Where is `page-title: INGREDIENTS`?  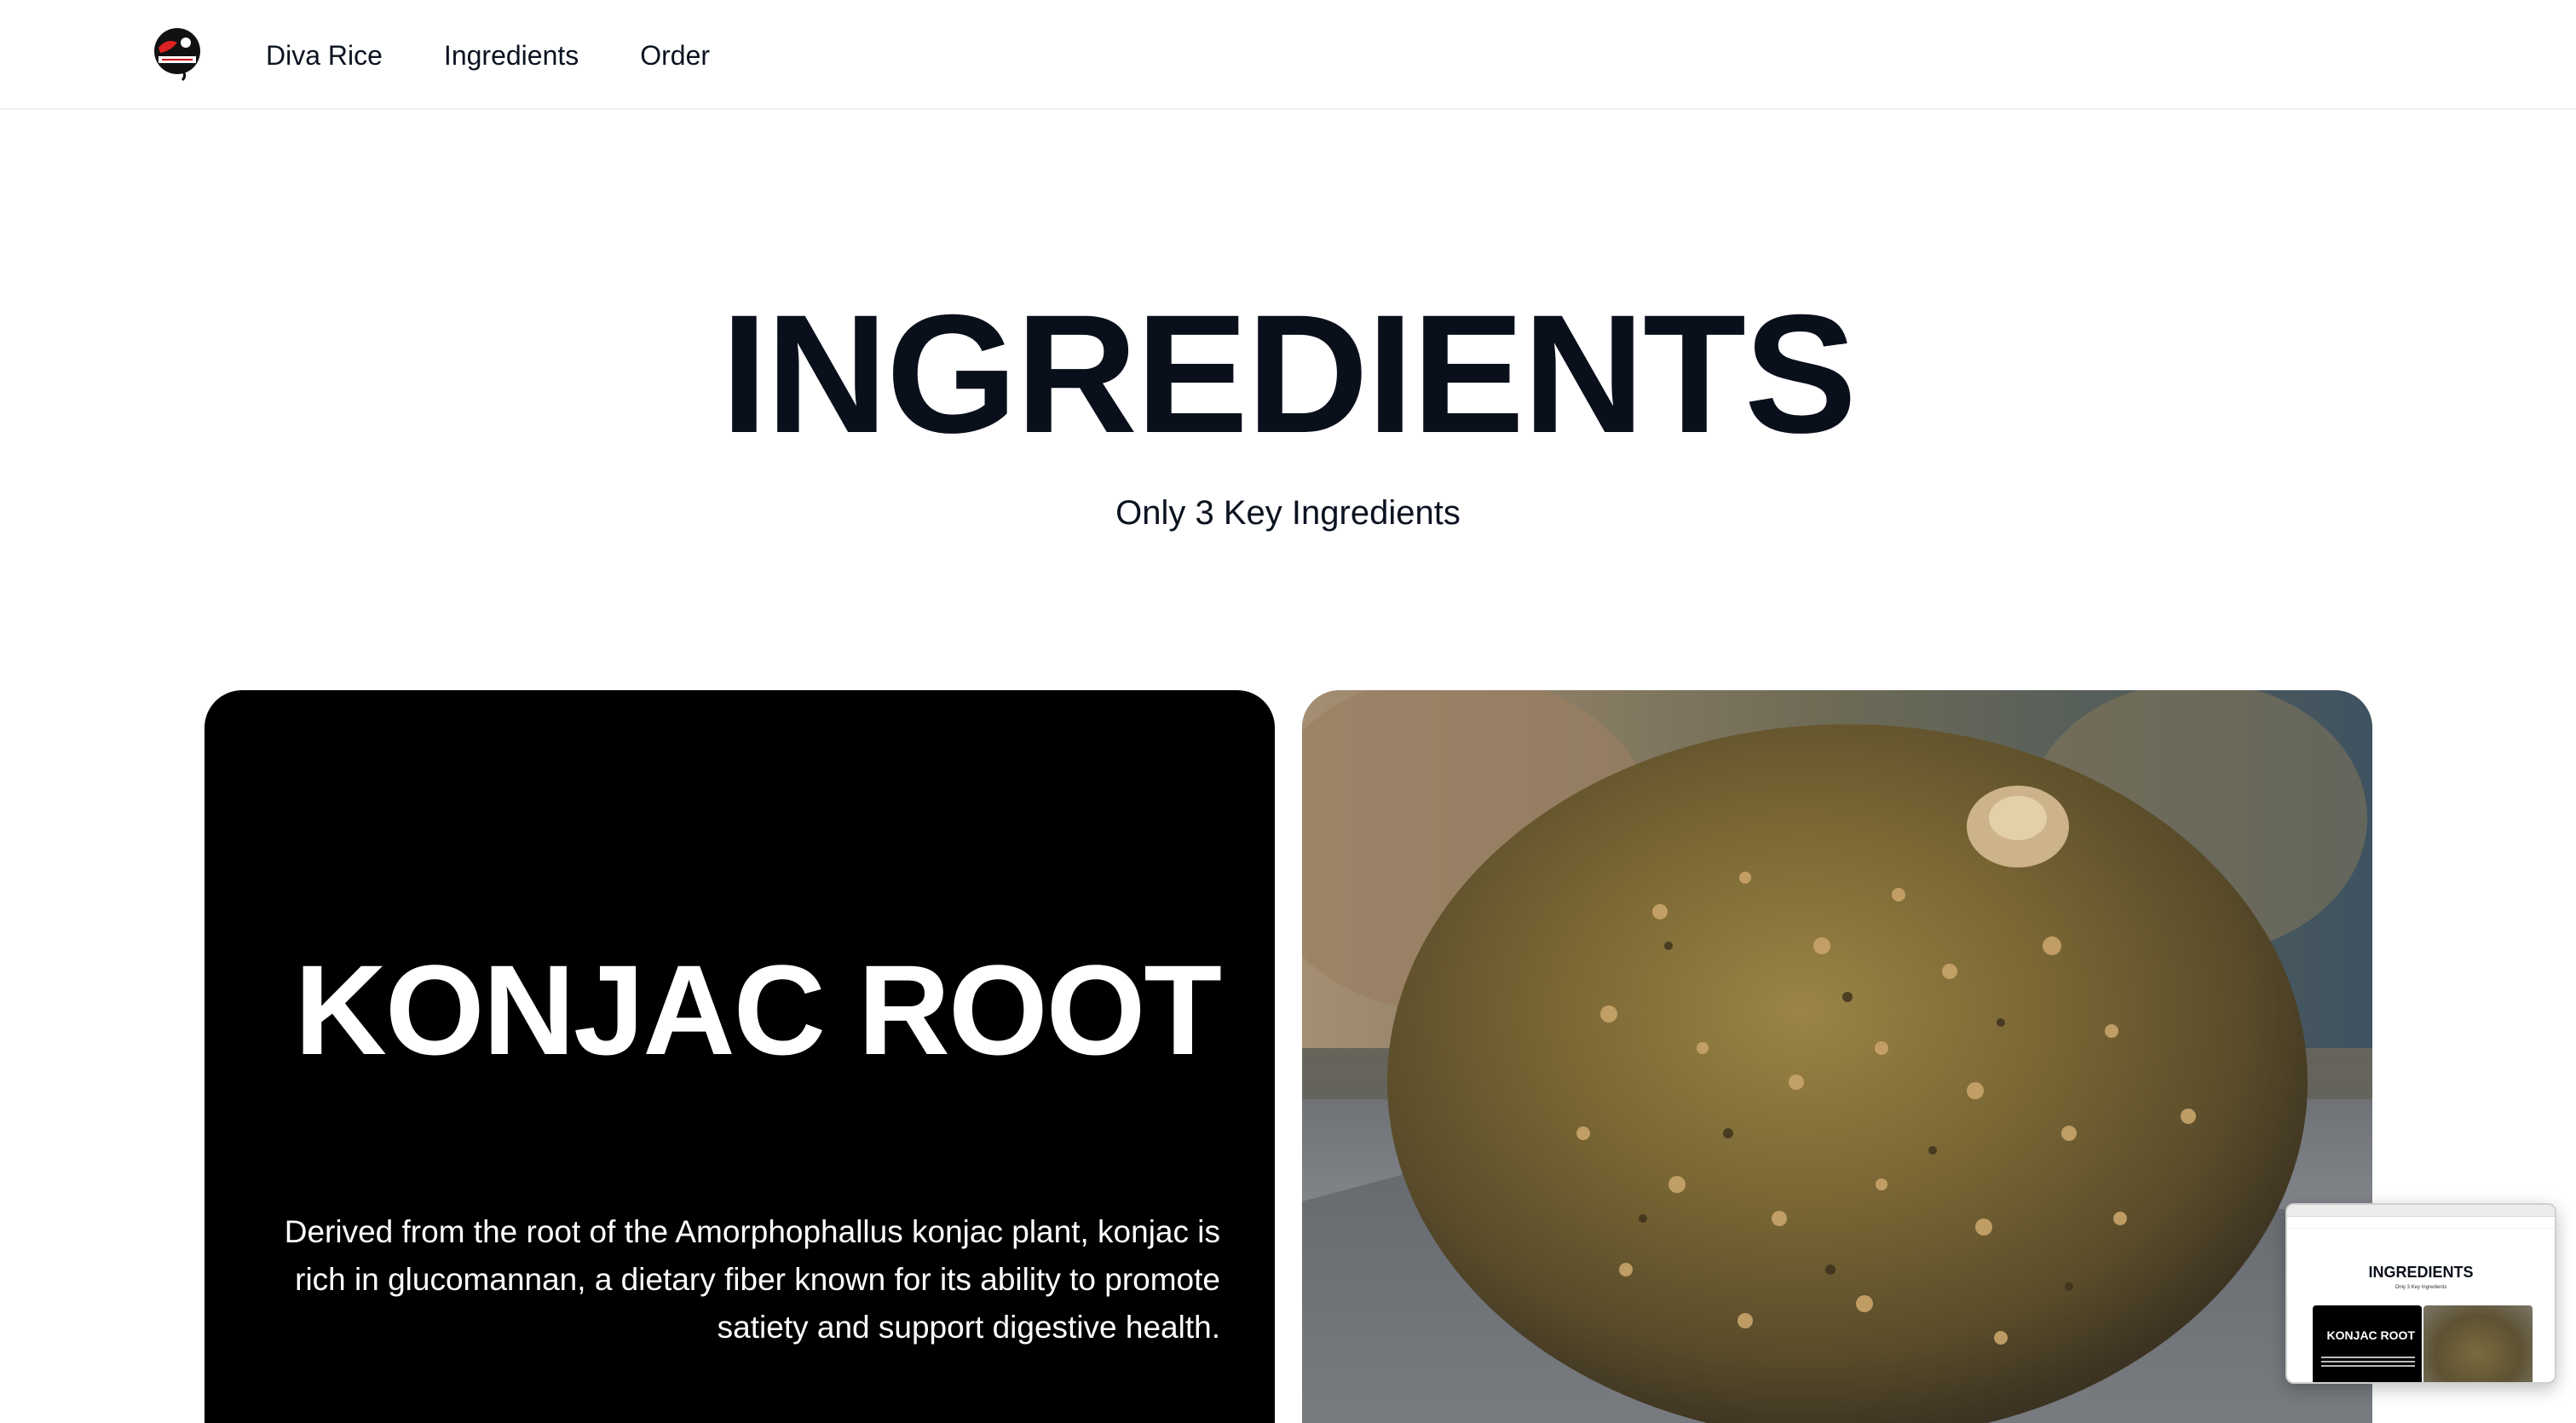
page-title: INGREDIENTS is located at coordinates (1288, 373).